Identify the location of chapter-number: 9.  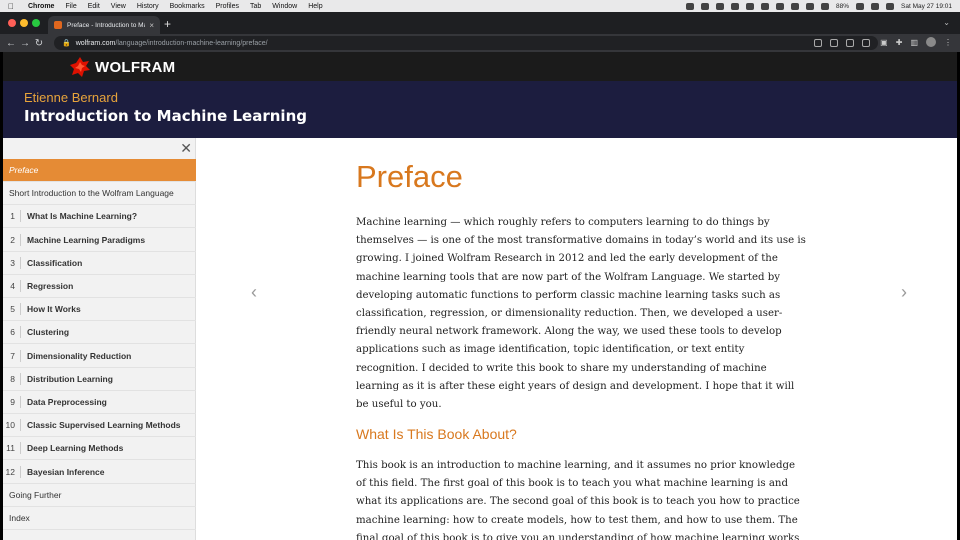
(12, 402).